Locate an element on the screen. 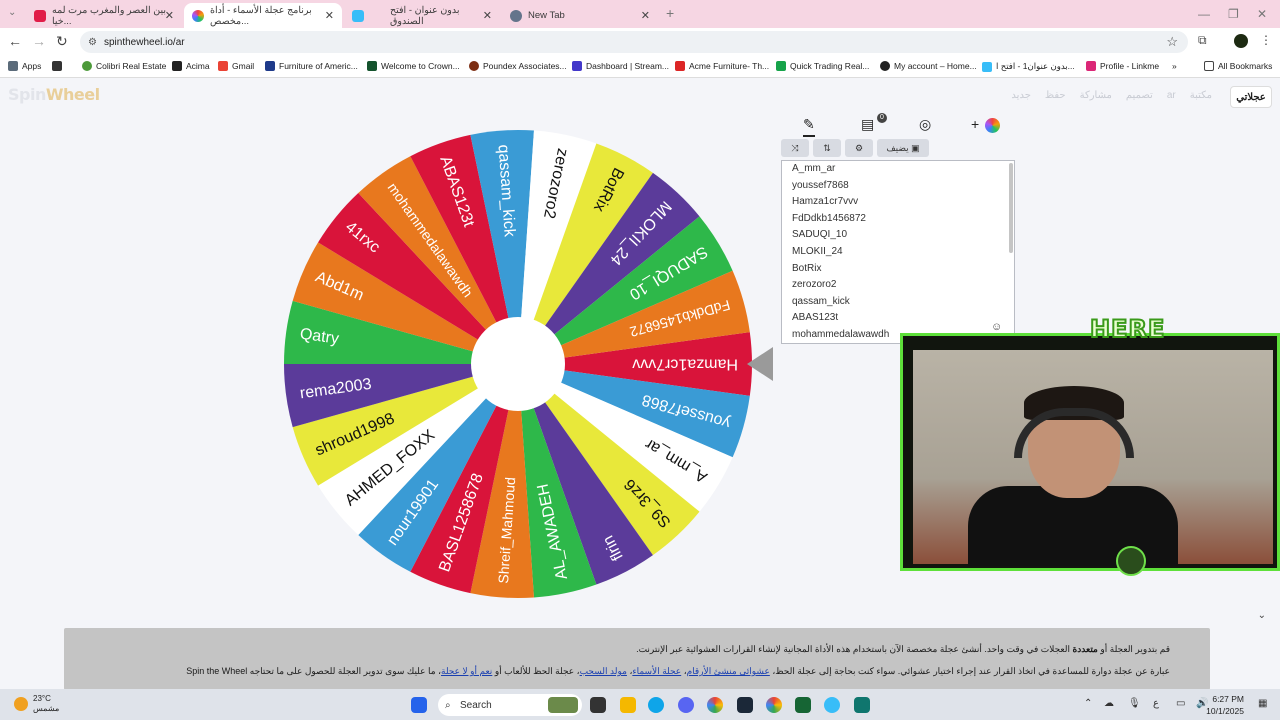  forward-arrow-icon: → is located at coordinates (39, 41).